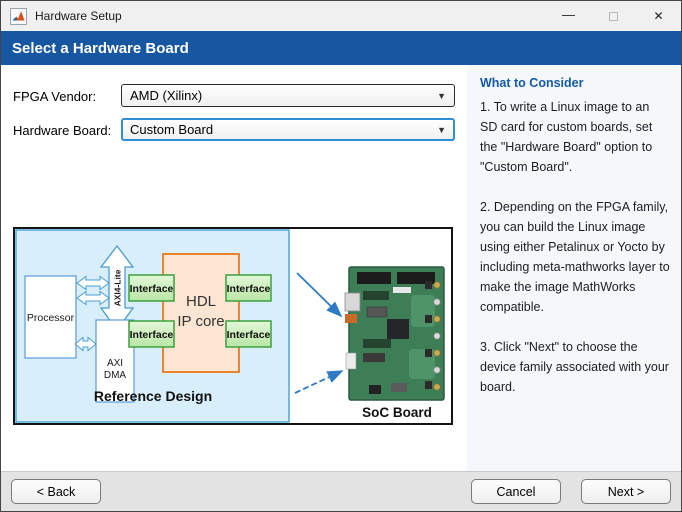  What do you see at coordinates (62, 130) in the screenshot?
I see `hardware-board-label: Hardware Board:` at bounding box center [62, 130].